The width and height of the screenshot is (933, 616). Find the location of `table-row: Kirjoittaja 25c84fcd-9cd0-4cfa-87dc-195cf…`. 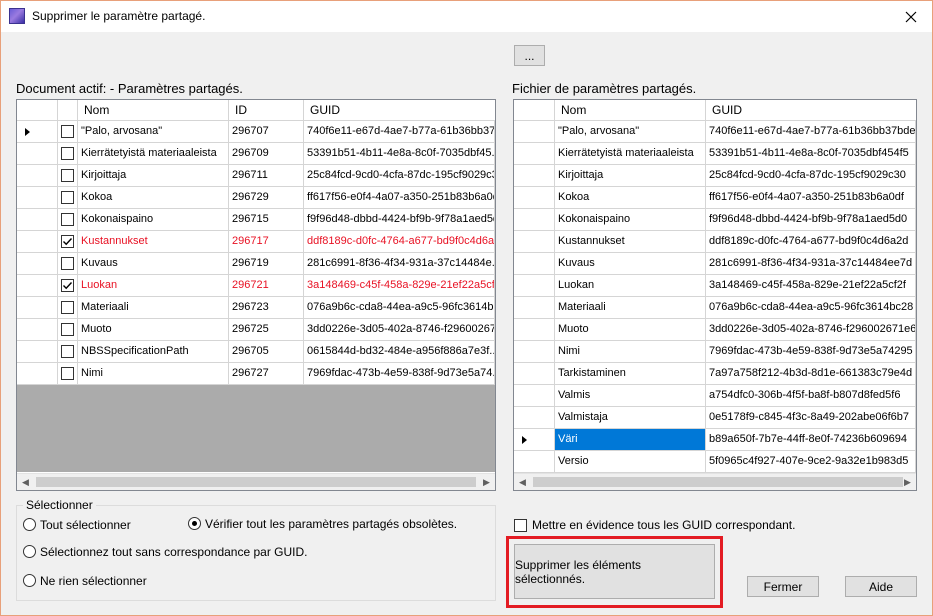

table-row: Kirjoittaja 25c84fcd-9cd0-4cfa-87dc-195cf… is located at coordinates (715, 176).